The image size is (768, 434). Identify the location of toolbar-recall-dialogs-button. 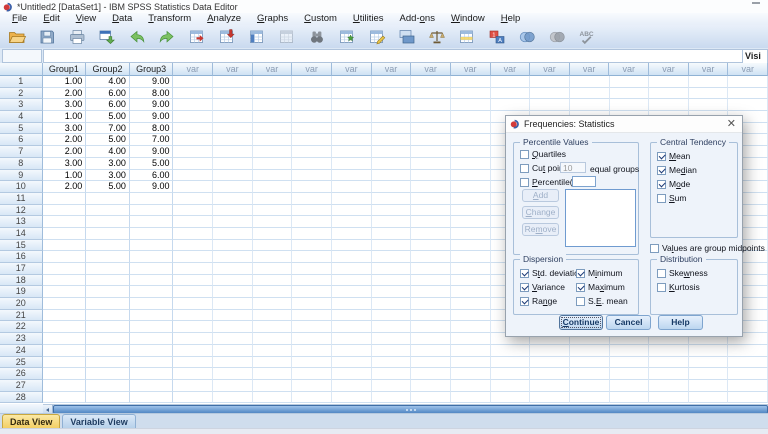
(106, 36).